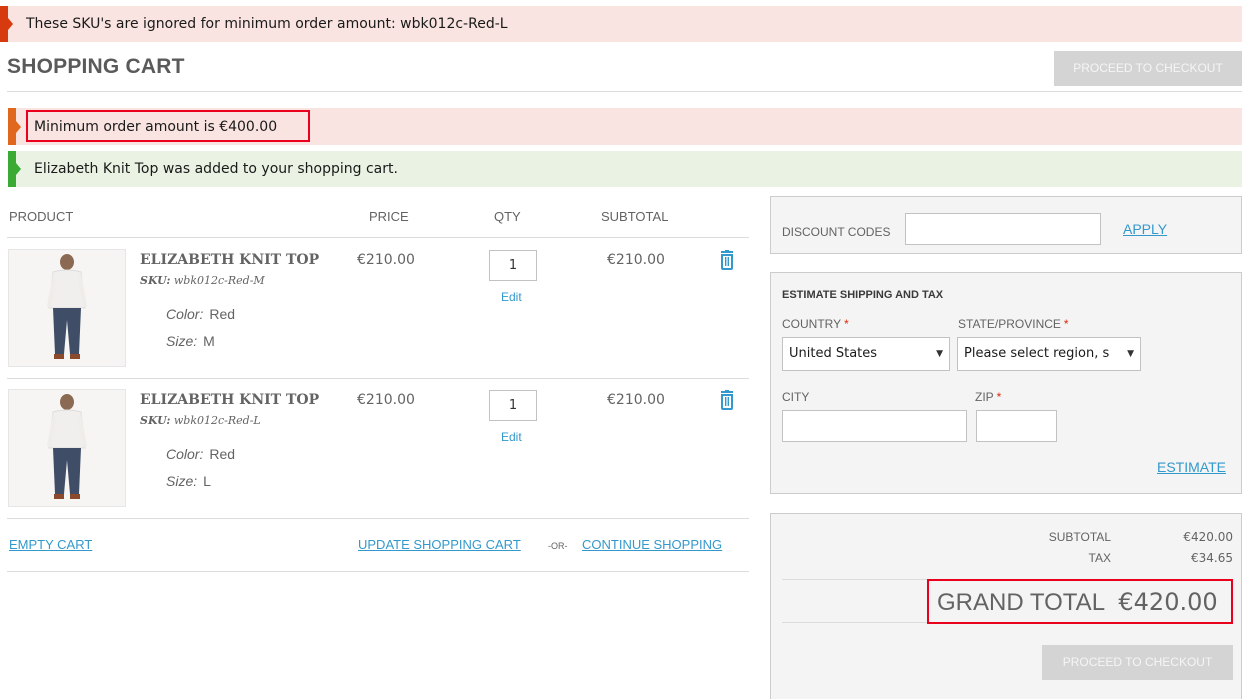 The width and height of the screenshot is (1242, 699). I want to click on column-header-price: PRICE, so click(389, 216).